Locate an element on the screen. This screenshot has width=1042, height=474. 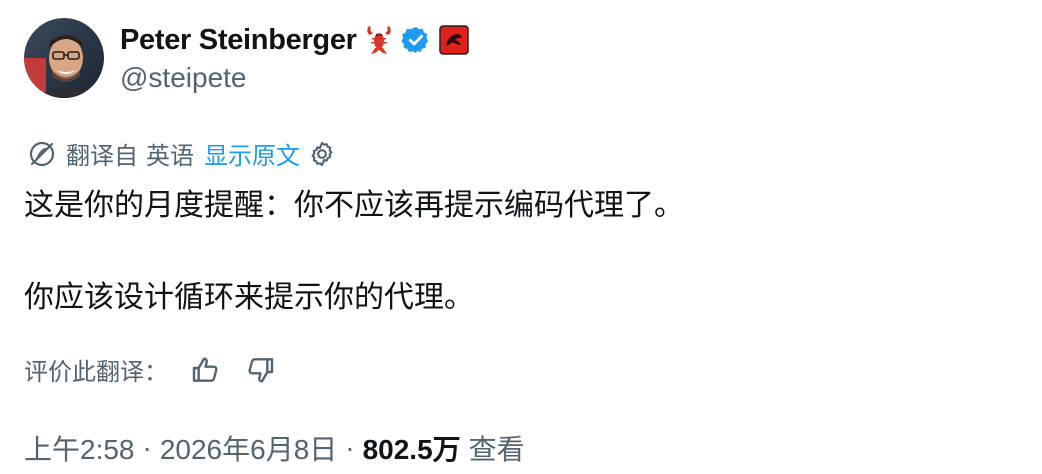
handle: @steipete is located at coordinates (294, 78).